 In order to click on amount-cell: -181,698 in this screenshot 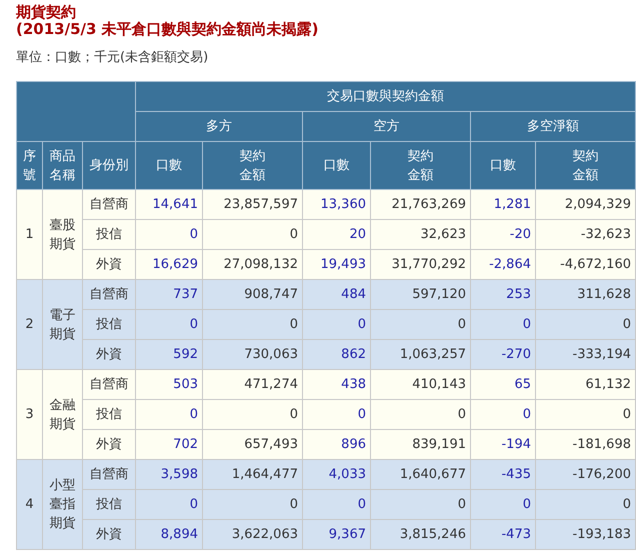, I will do `click(586, 445)`.